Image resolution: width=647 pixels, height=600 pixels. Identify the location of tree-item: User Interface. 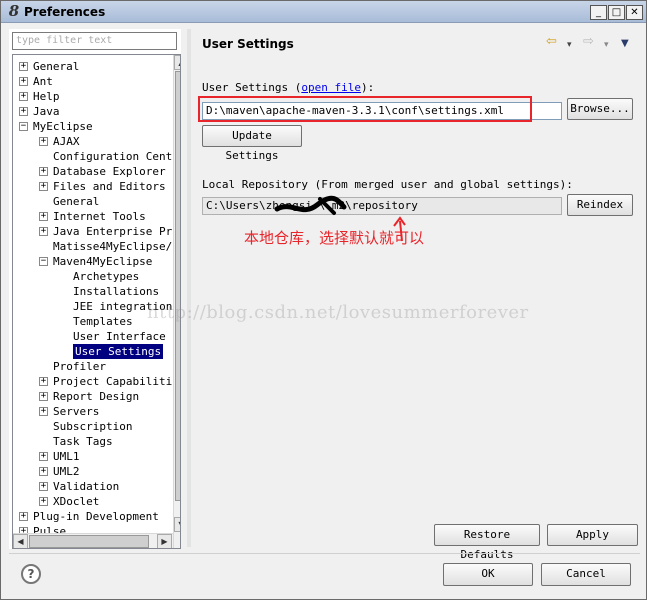
(93, 336).